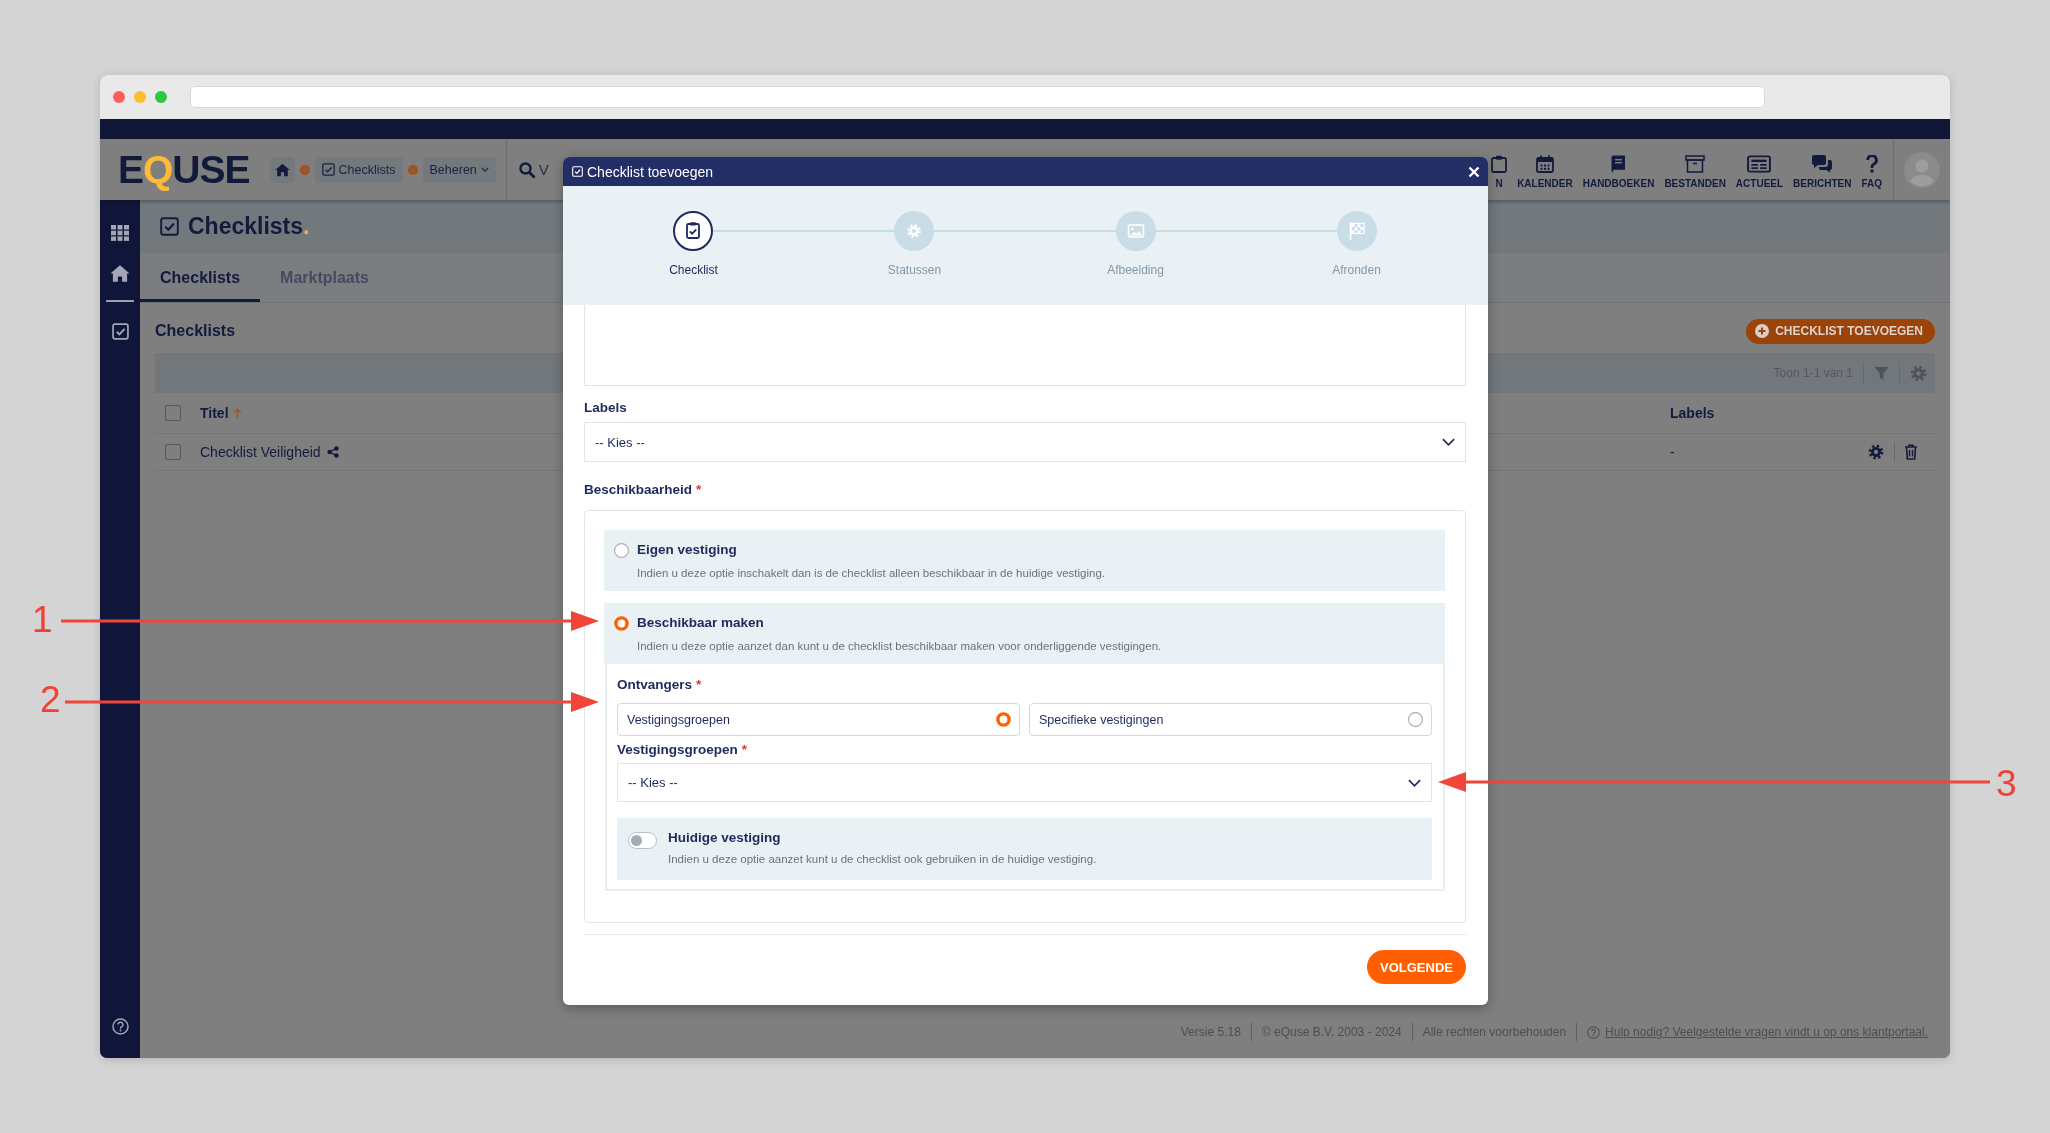 The height and width of the screenshot is (1133, 2050). What do you see at coordinates (882, 859) in the screenshot?
I see `option-description: Indien u deze optie aanzet kunt u de checklist ook gebruiken in de huidige vestiging.` at bounding box center [882, 859].